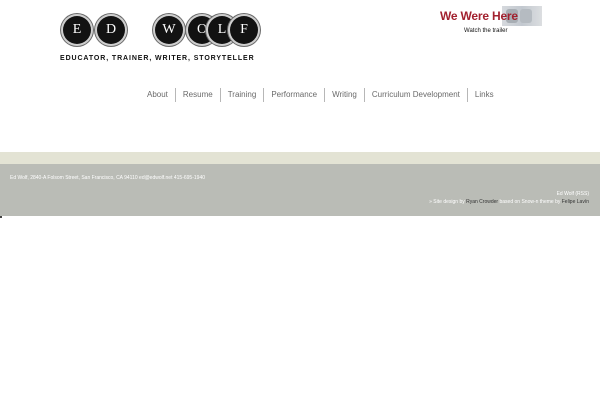  I want to click on trailer-banner: We Were Here Watch the trailer, so click(491, 21).